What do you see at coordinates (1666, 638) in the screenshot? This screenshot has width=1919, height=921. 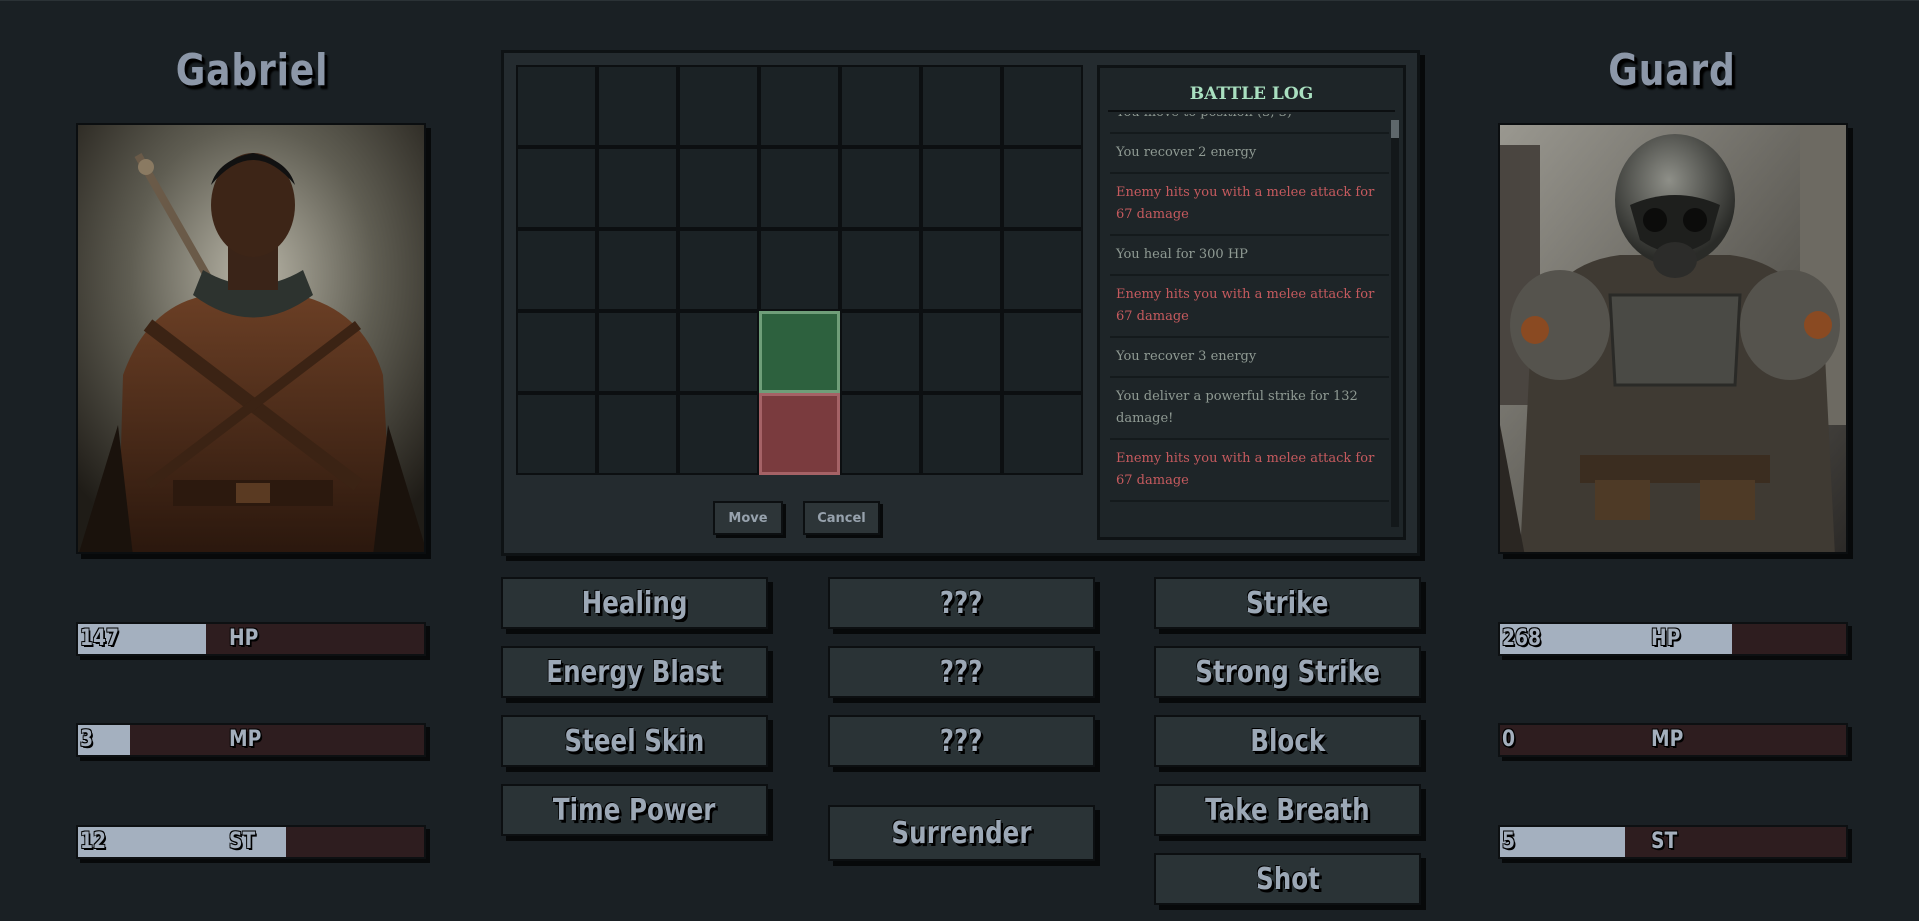 I see `enemy-hp-label: HP` at bounding box center [1666, 638].